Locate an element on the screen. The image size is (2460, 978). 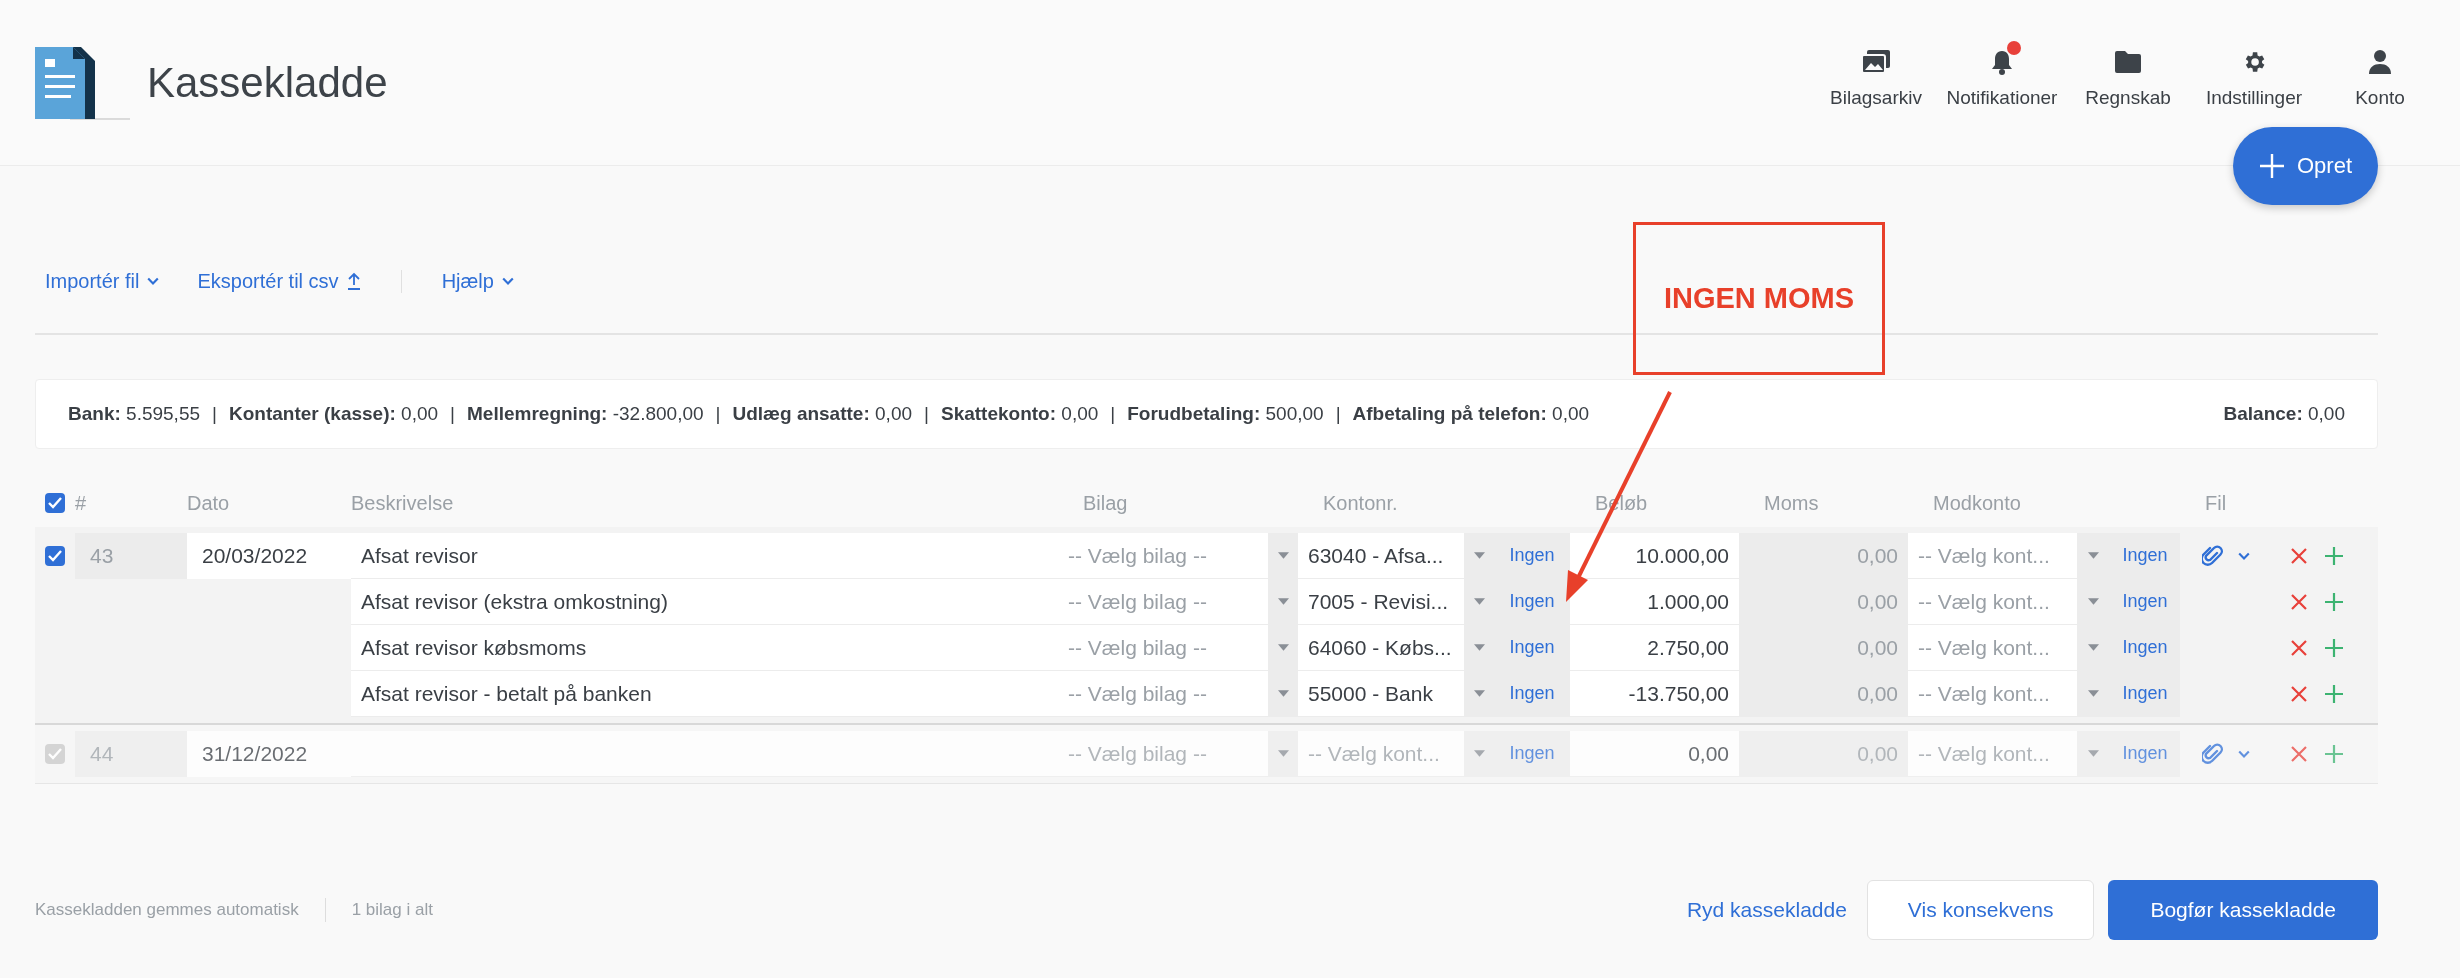
toolbar-link: Eksportér til csv is located at coordinates (279, 281).